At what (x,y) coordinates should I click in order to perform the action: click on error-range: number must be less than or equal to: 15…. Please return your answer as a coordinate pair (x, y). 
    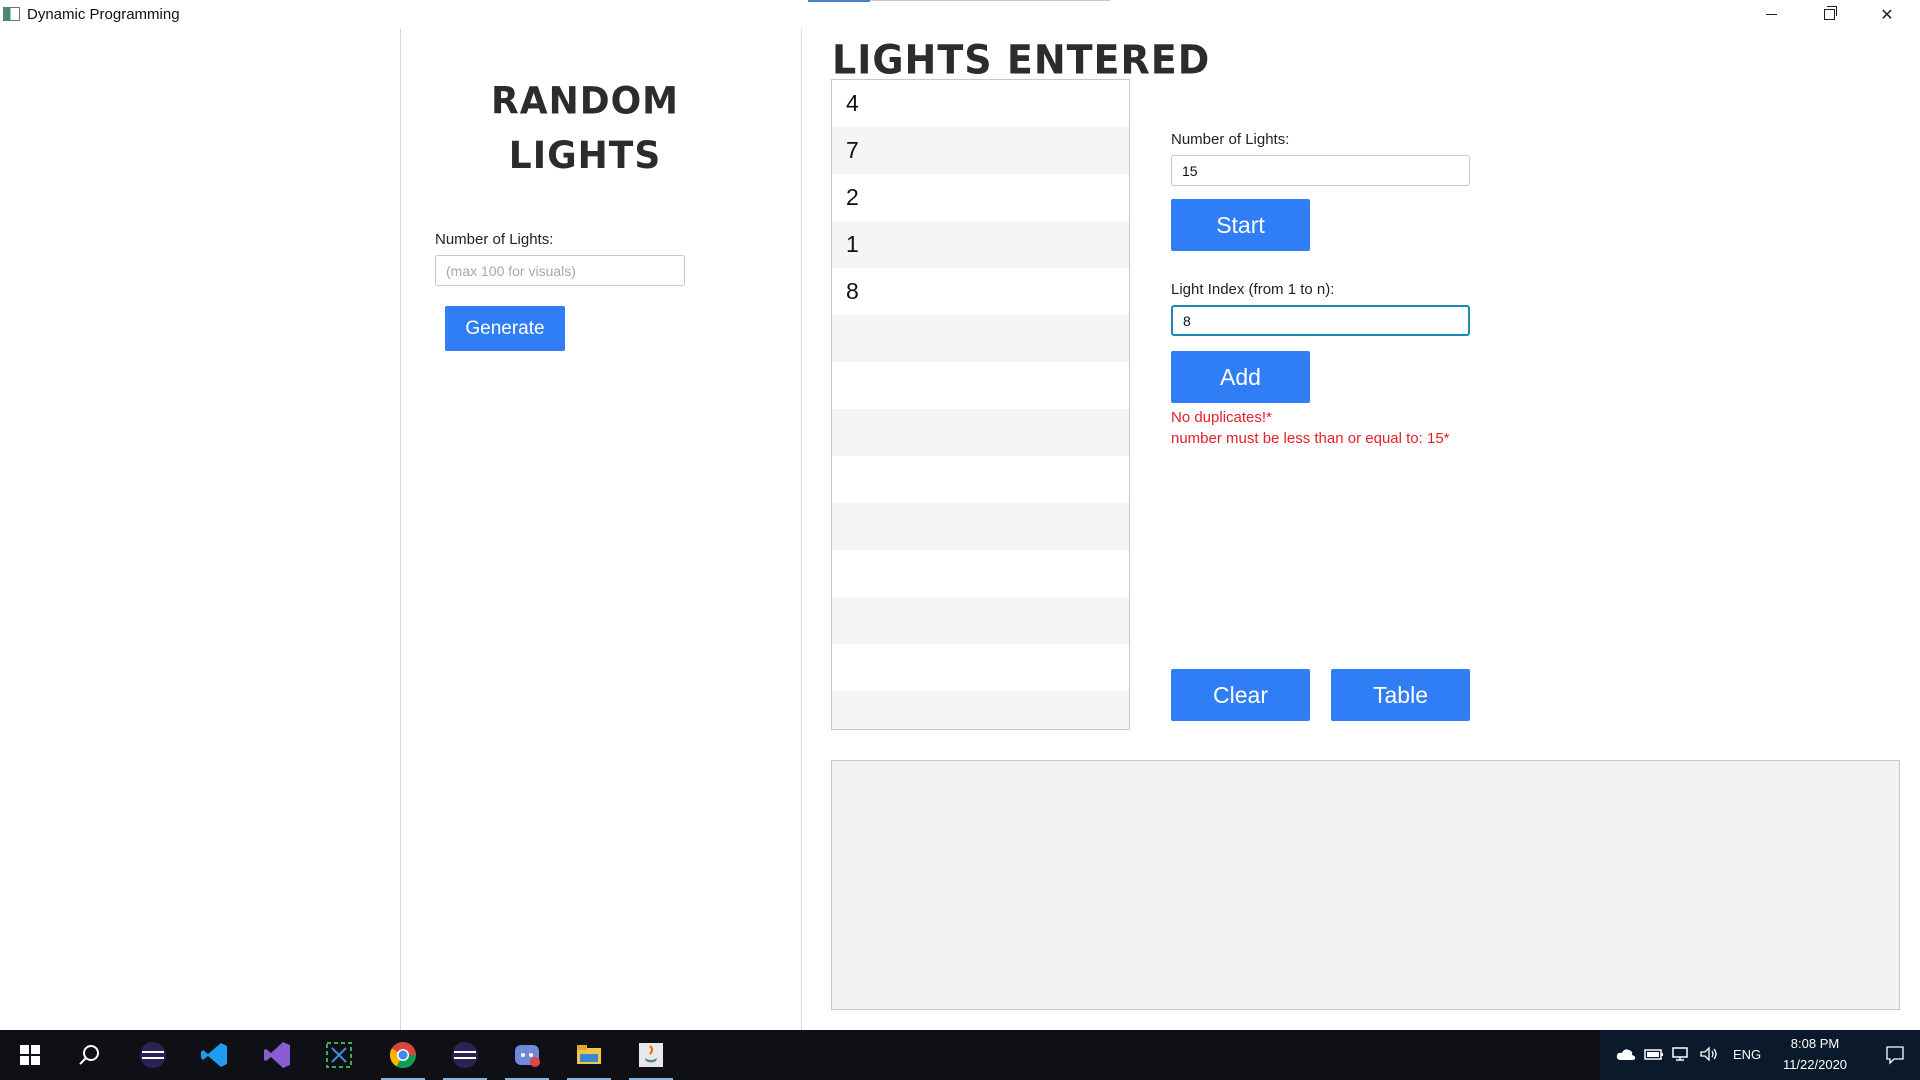
    Looking at the image, I should click on (1310, 438).